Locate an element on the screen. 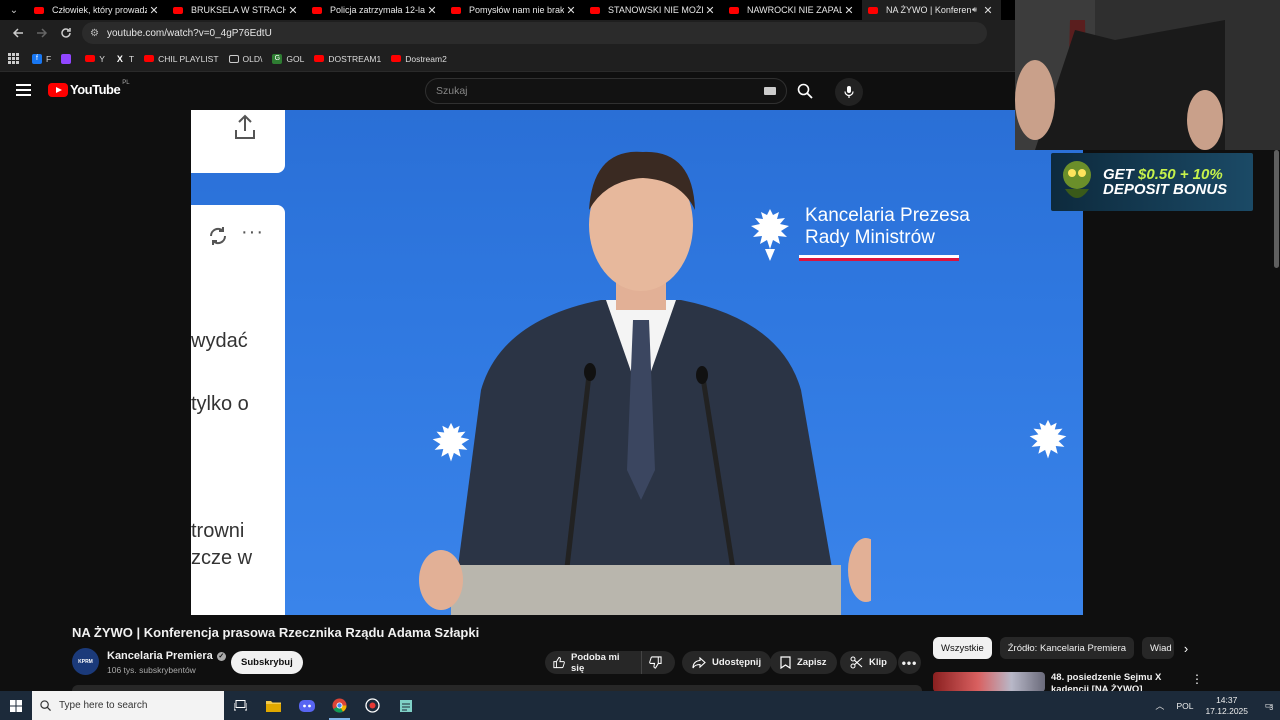  browser-tab: Pomysłów nam nie braku ✕ is located at coordinates (514, 10).